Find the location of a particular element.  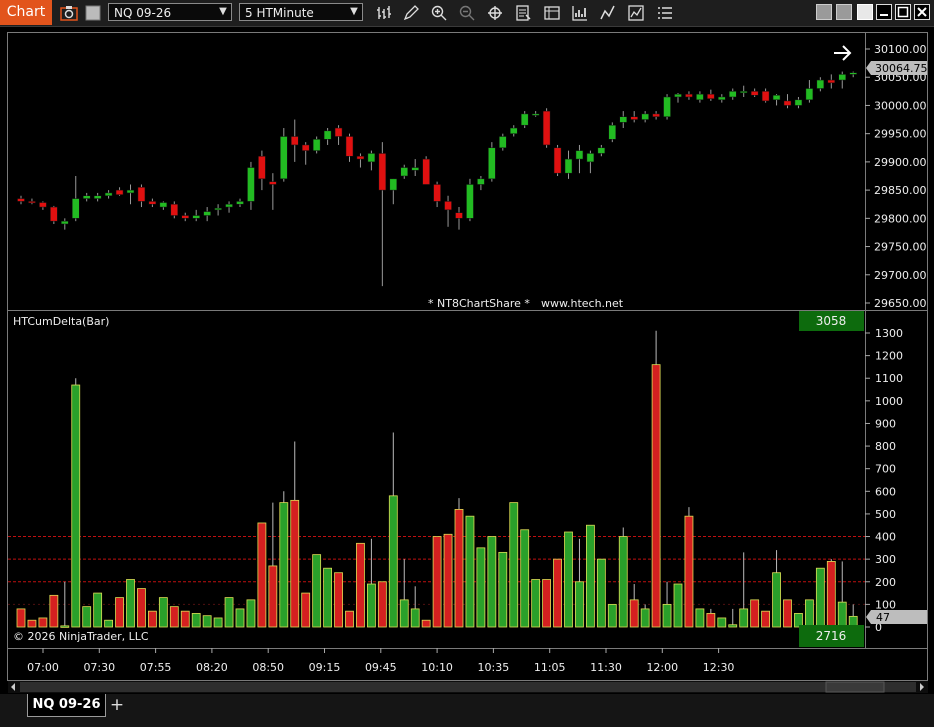

delta-tick-label: 1300 is located at coordinates (889, 333).